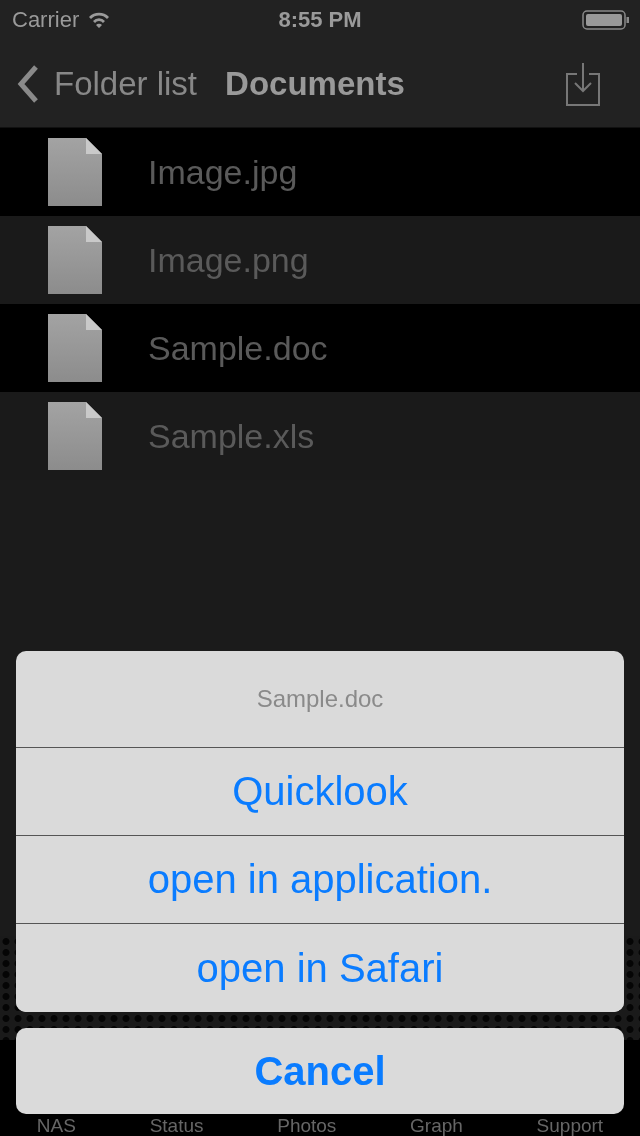 The width and height of the screenshot is (640, 1136). Describe the element at coordinates (436, 1125) in the screenshot. I see `tab-bar-item: Graph` at that location.